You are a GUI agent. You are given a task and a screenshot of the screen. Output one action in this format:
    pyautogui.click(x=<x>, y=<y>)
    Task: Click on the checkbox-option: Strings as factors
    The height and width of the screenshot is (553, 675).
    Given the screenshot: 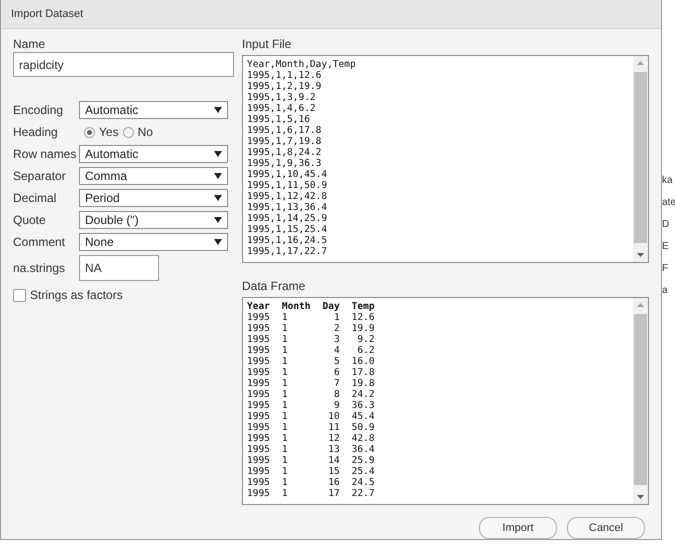 What is the action you would take?
    pyautogui.click(x=123, y=295)
    